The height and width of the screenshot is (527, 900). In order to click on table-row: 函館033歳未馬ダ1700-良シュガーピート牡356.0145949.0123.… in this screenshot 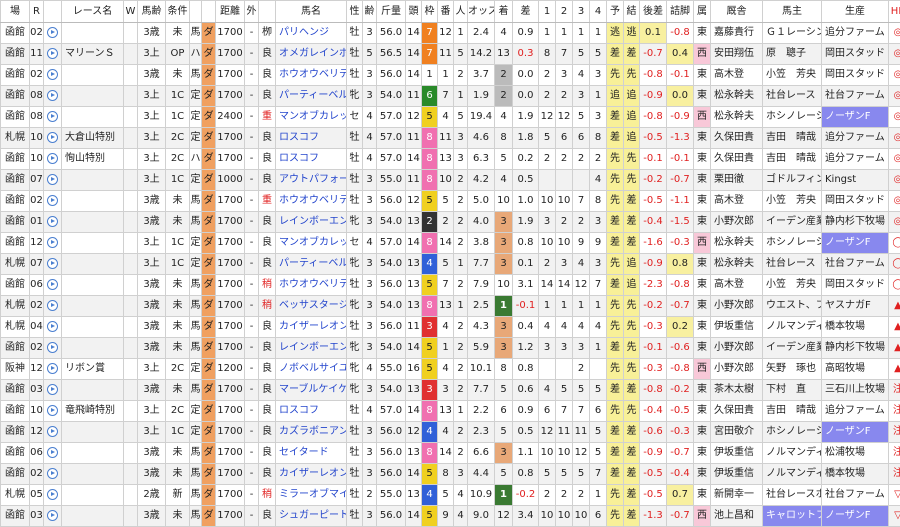, I will do `click(450, 516)`.